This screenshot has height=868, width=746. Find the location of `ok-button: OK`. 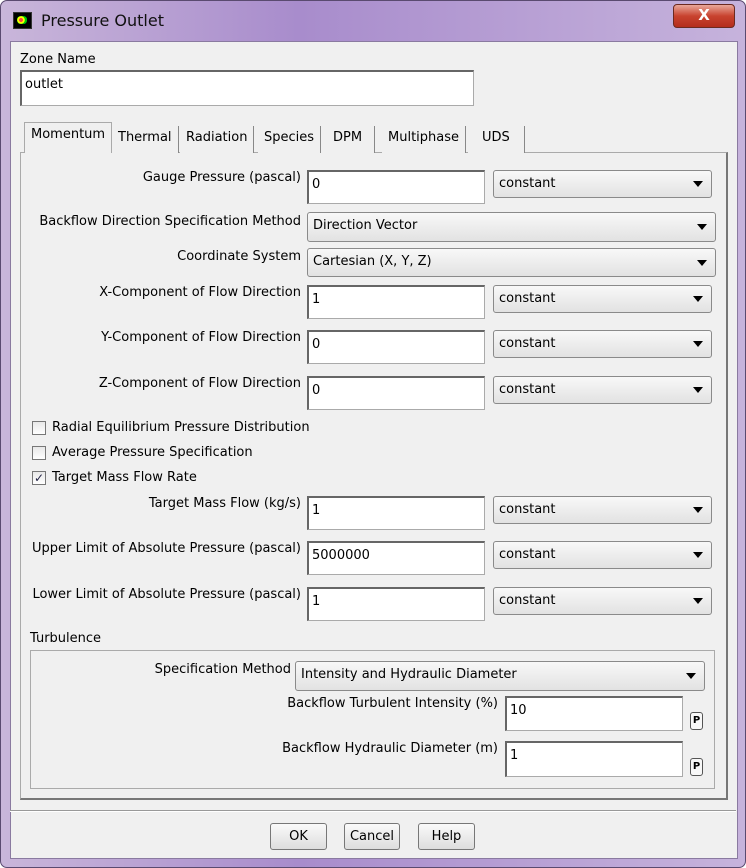

ok-button: OK is located at coordinates (298, 836).